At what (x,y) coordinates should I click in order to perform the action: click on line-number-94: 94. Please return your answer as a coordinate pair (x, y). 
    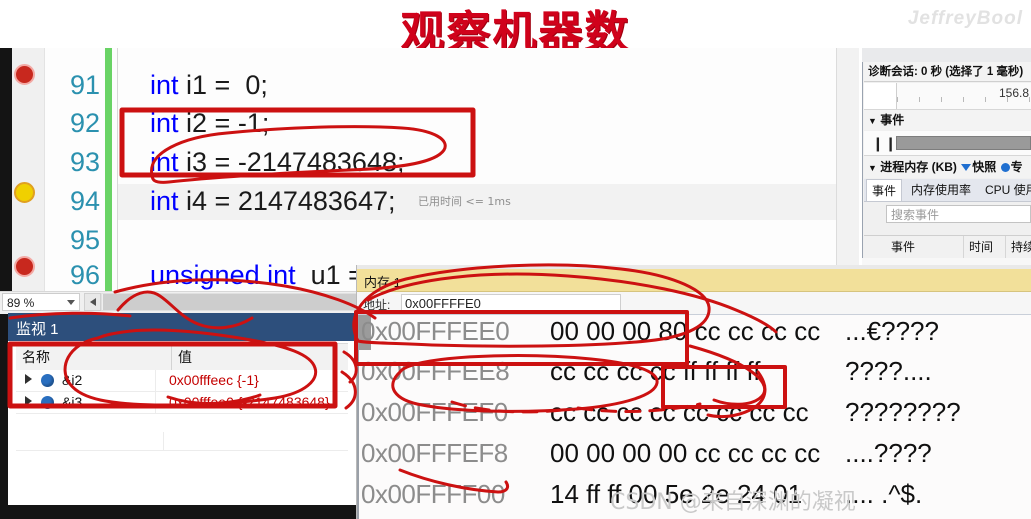
    Looking at the image, I should click on (84, 201).